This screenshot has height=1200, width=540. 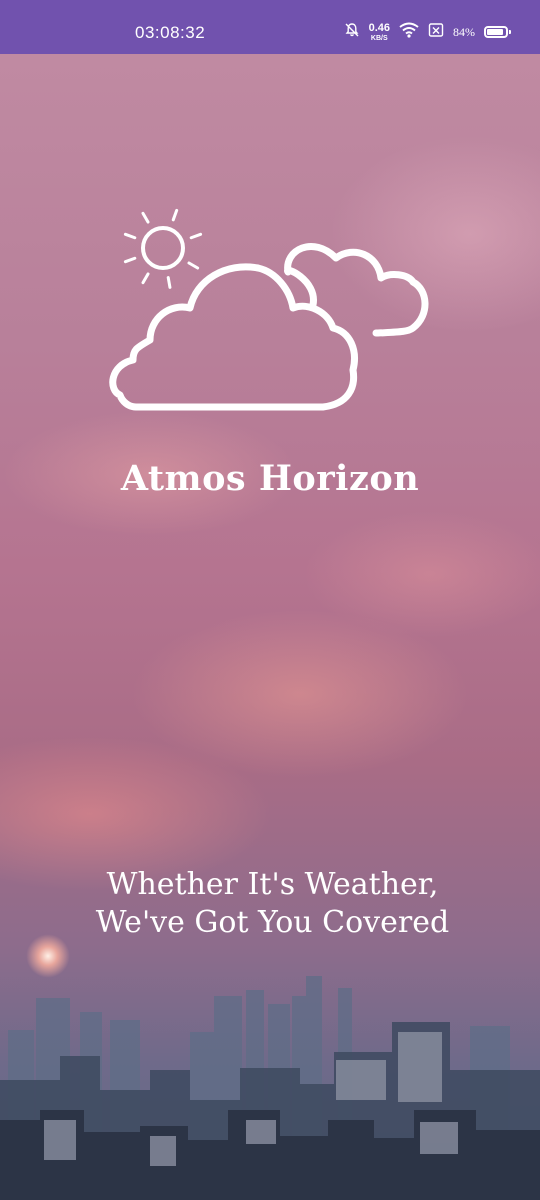 I want to click on battery-icon, so click(x=497, y=32).